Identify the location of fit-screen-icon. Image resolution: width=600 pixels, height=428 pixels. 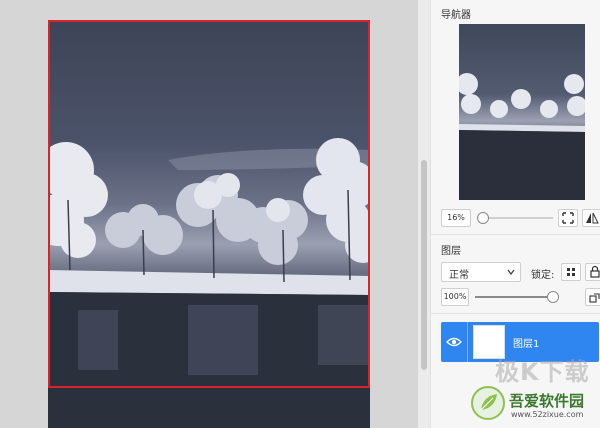
(568, 218).